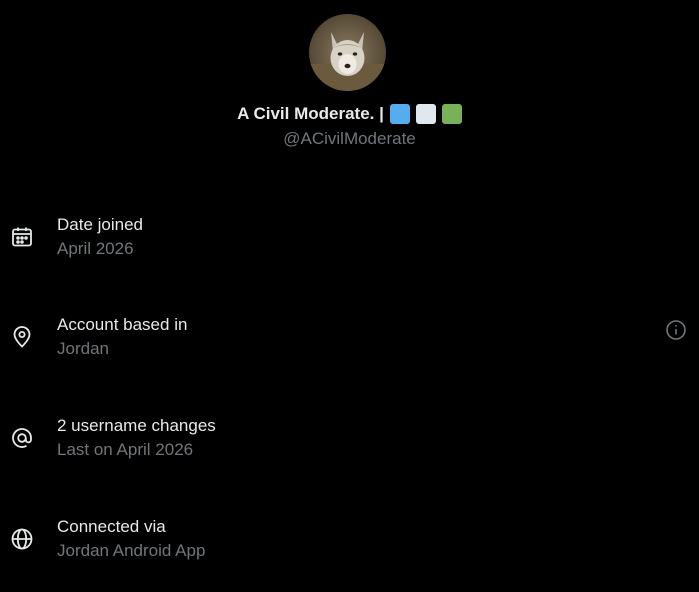  What do you see at coordinates (100, 224) in the screenshot?
I see `detail-title: Date joined` at bounding box center [100, 224].